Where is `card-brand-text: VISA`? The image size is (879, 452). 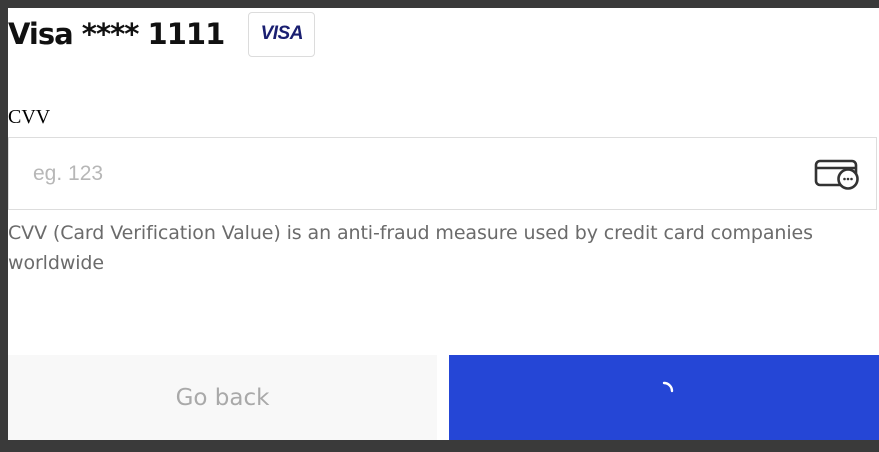
card-brand-text: VISA is located at coordinates (282, 33).